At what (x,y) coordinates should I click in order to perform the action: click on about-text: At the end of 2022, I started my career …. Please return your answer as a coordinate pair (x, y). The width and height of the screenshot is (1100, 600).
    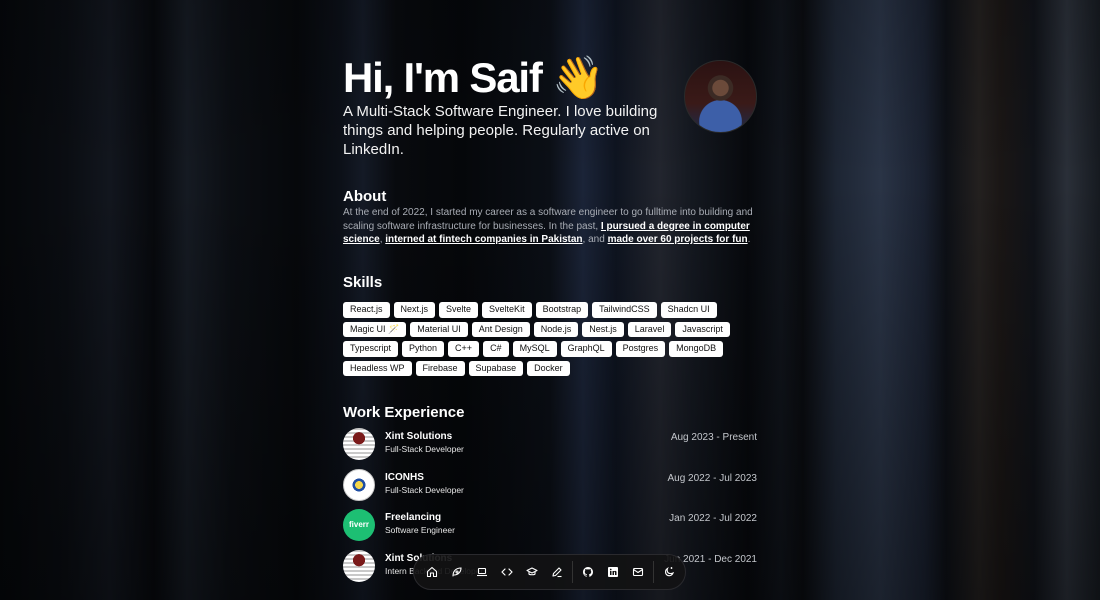
    Looking at the image, I should click on (550, 226).